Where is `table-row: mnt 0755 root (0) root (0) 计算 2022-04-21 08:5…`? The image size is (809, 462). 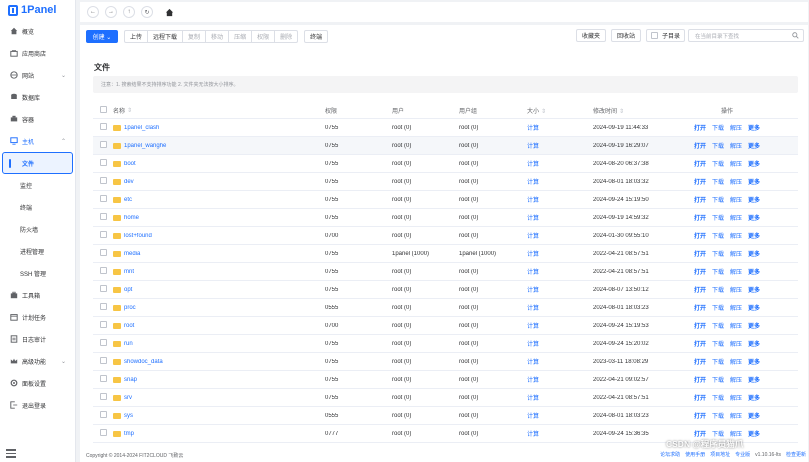 table-row: mnt 0755 root (0) root (0) 计算 2022-04-21 08:5… is located at coordinates (445, 272).